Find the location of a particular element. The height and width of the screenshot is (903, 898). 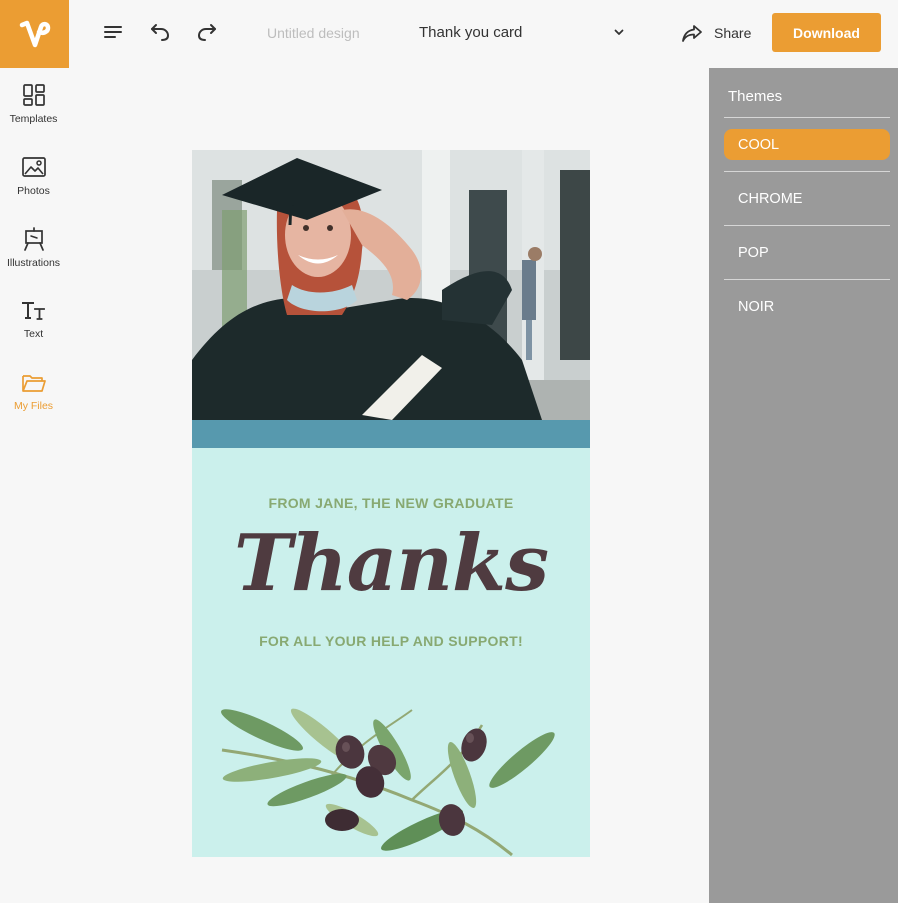

document-name: Untitled design is located at coordinates (313, 33).